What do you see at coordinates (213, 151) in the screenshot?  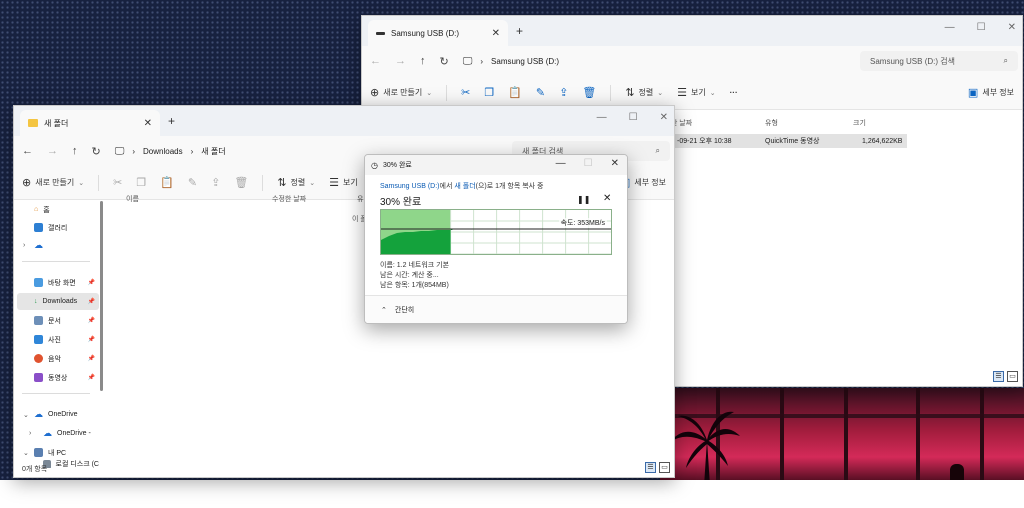 I see `breadcrumb-new-folder: 새 폴더` at bounding box center [213, 151].